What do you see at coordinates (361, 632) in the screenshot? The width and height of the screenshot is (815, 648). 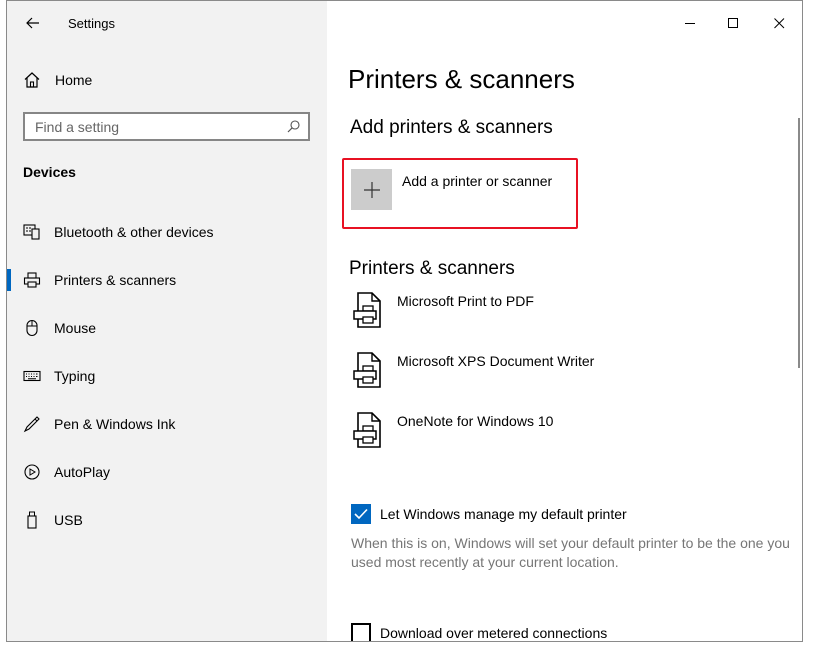 I see `metered-checkbox` at bounding box center [361, 632].